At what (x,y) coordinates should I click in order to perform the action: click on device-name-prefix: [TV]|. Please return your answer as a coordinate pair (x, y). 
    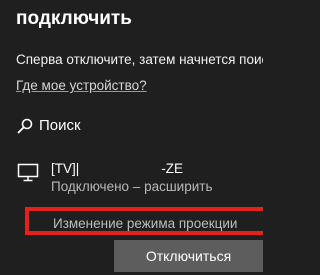
    Looking at the image, I should click on (65, 168).